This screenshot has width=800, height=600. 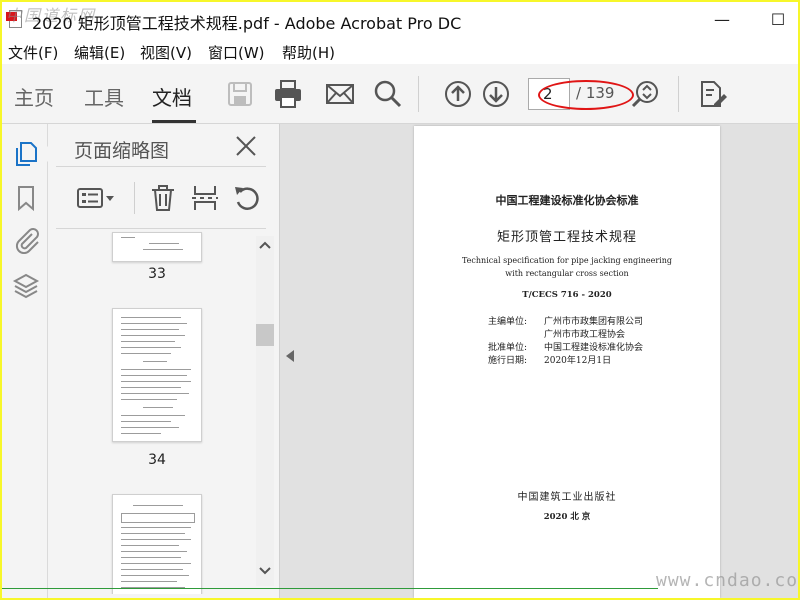 What do you see at coordinates (594, 322) in the screenshot?
I see `info-value: 广州市市政集团有限公司` at bounding box center [594, 322].